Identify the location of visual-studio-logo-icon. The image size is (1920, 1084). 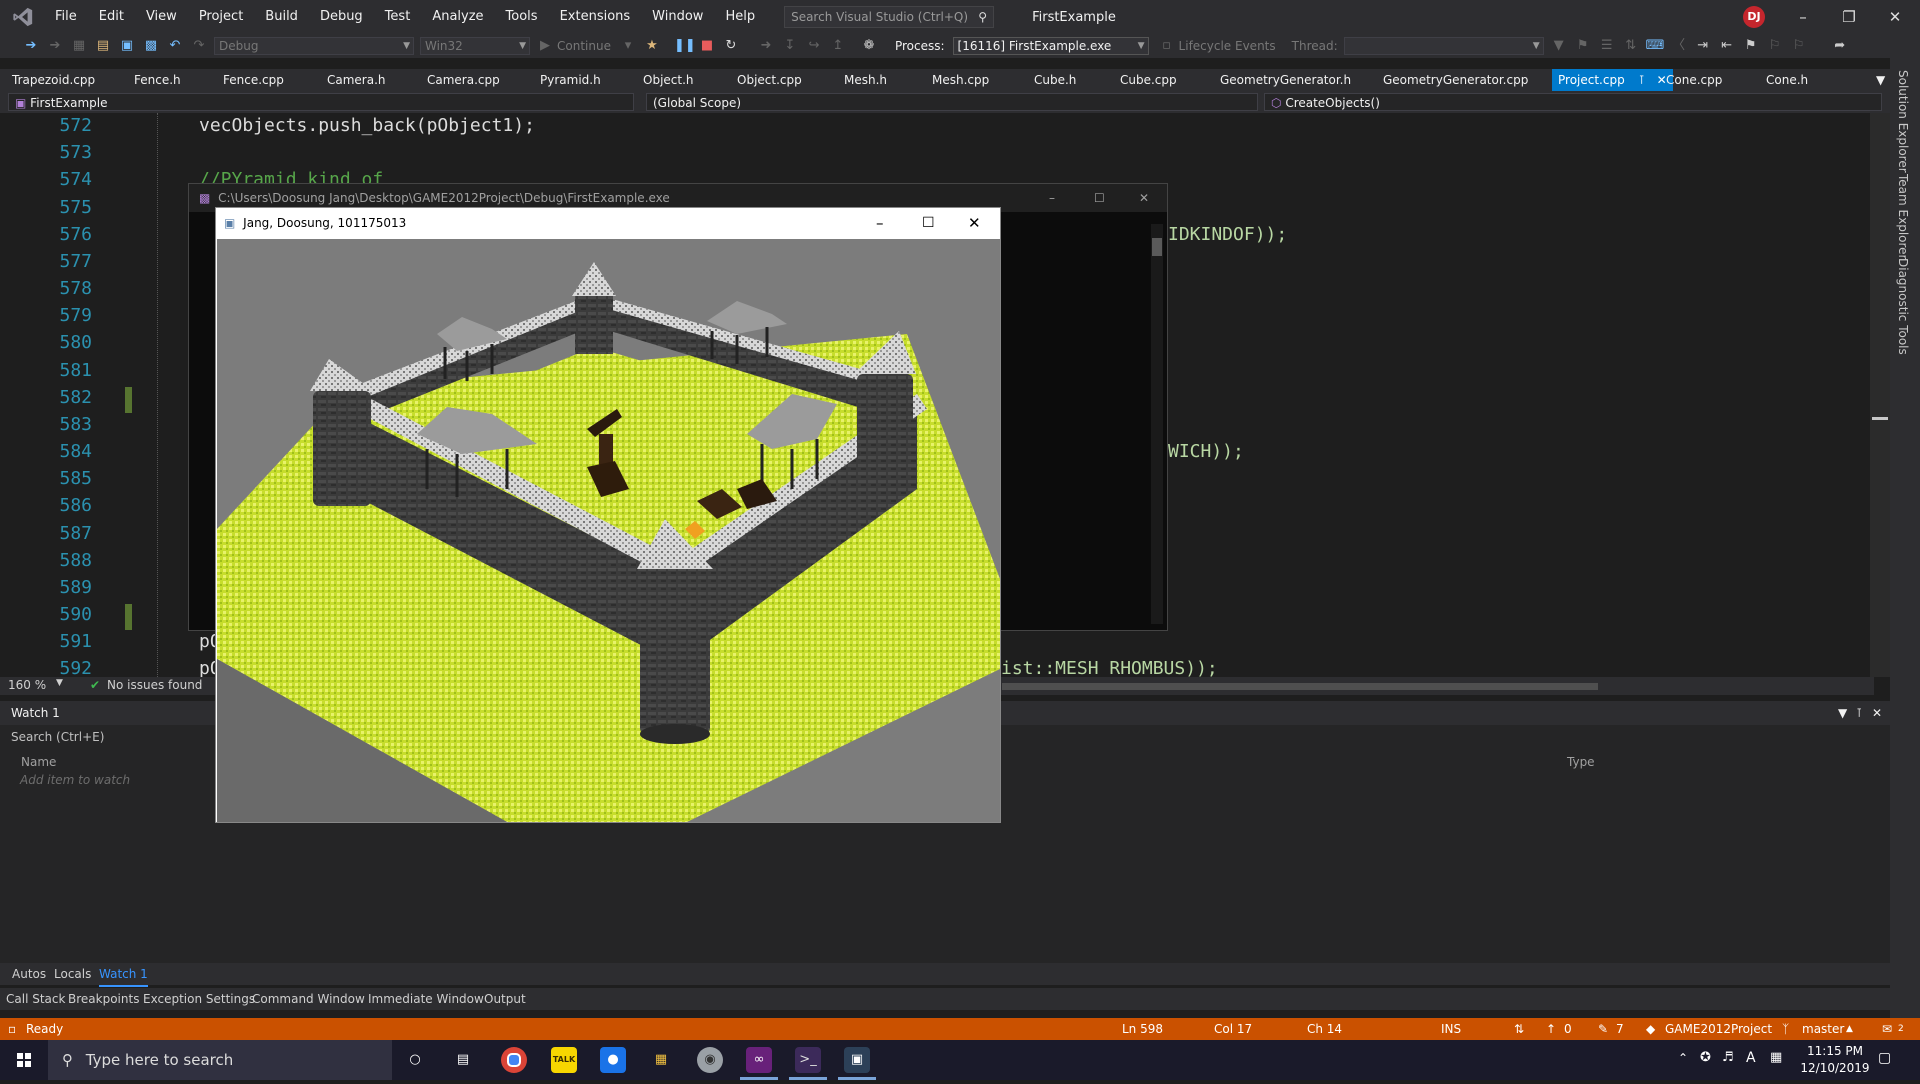
(23, 17).